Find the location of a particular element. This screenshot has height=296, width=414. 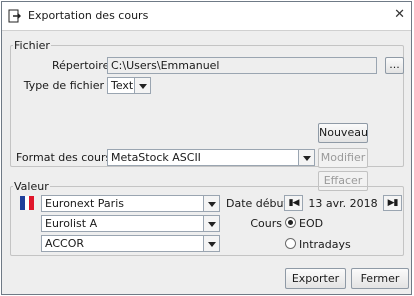

intraday-label: Intradays is located at coordinates (325, 244).